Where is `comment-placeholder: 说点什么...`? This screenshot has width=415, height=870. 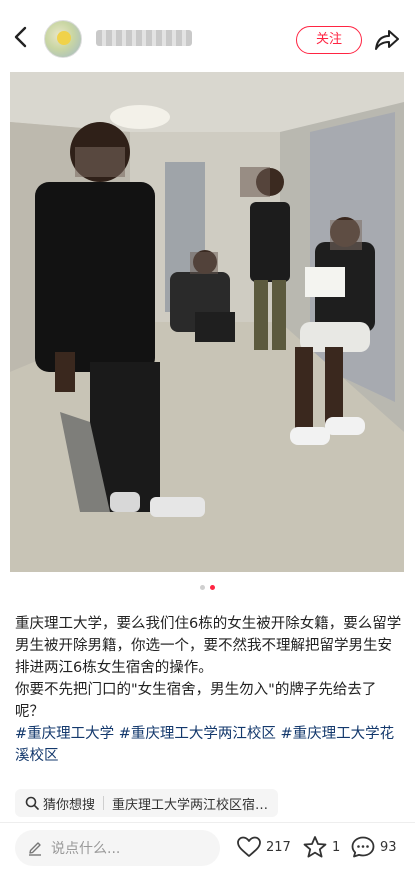
comment-placeholder: 说点什么... is located at coordinates (86, 849).